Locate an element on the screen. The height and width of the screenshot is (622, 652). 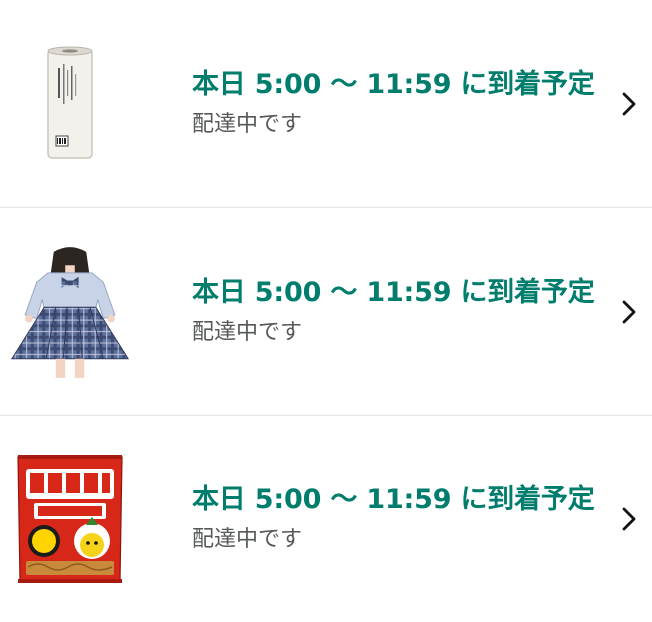
product-image-lint-roller is located at coordinates (70, 104).